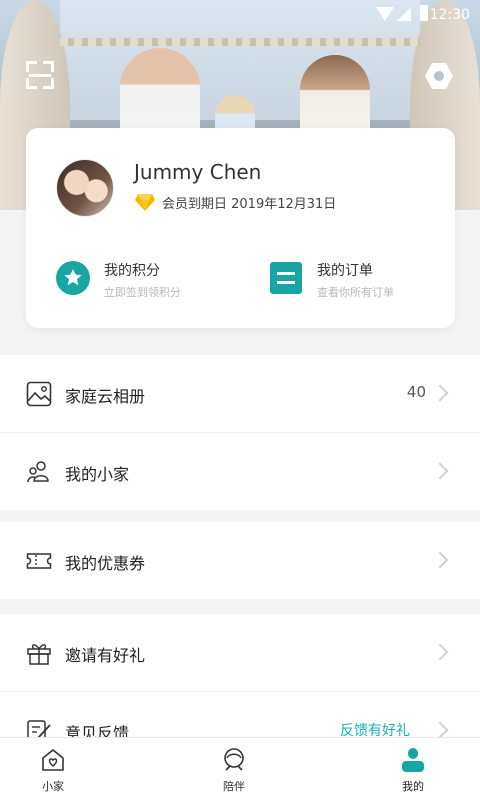  Describe the element at coordinates (240, 42) in the screenshot. I see `hero-rope` at that location.